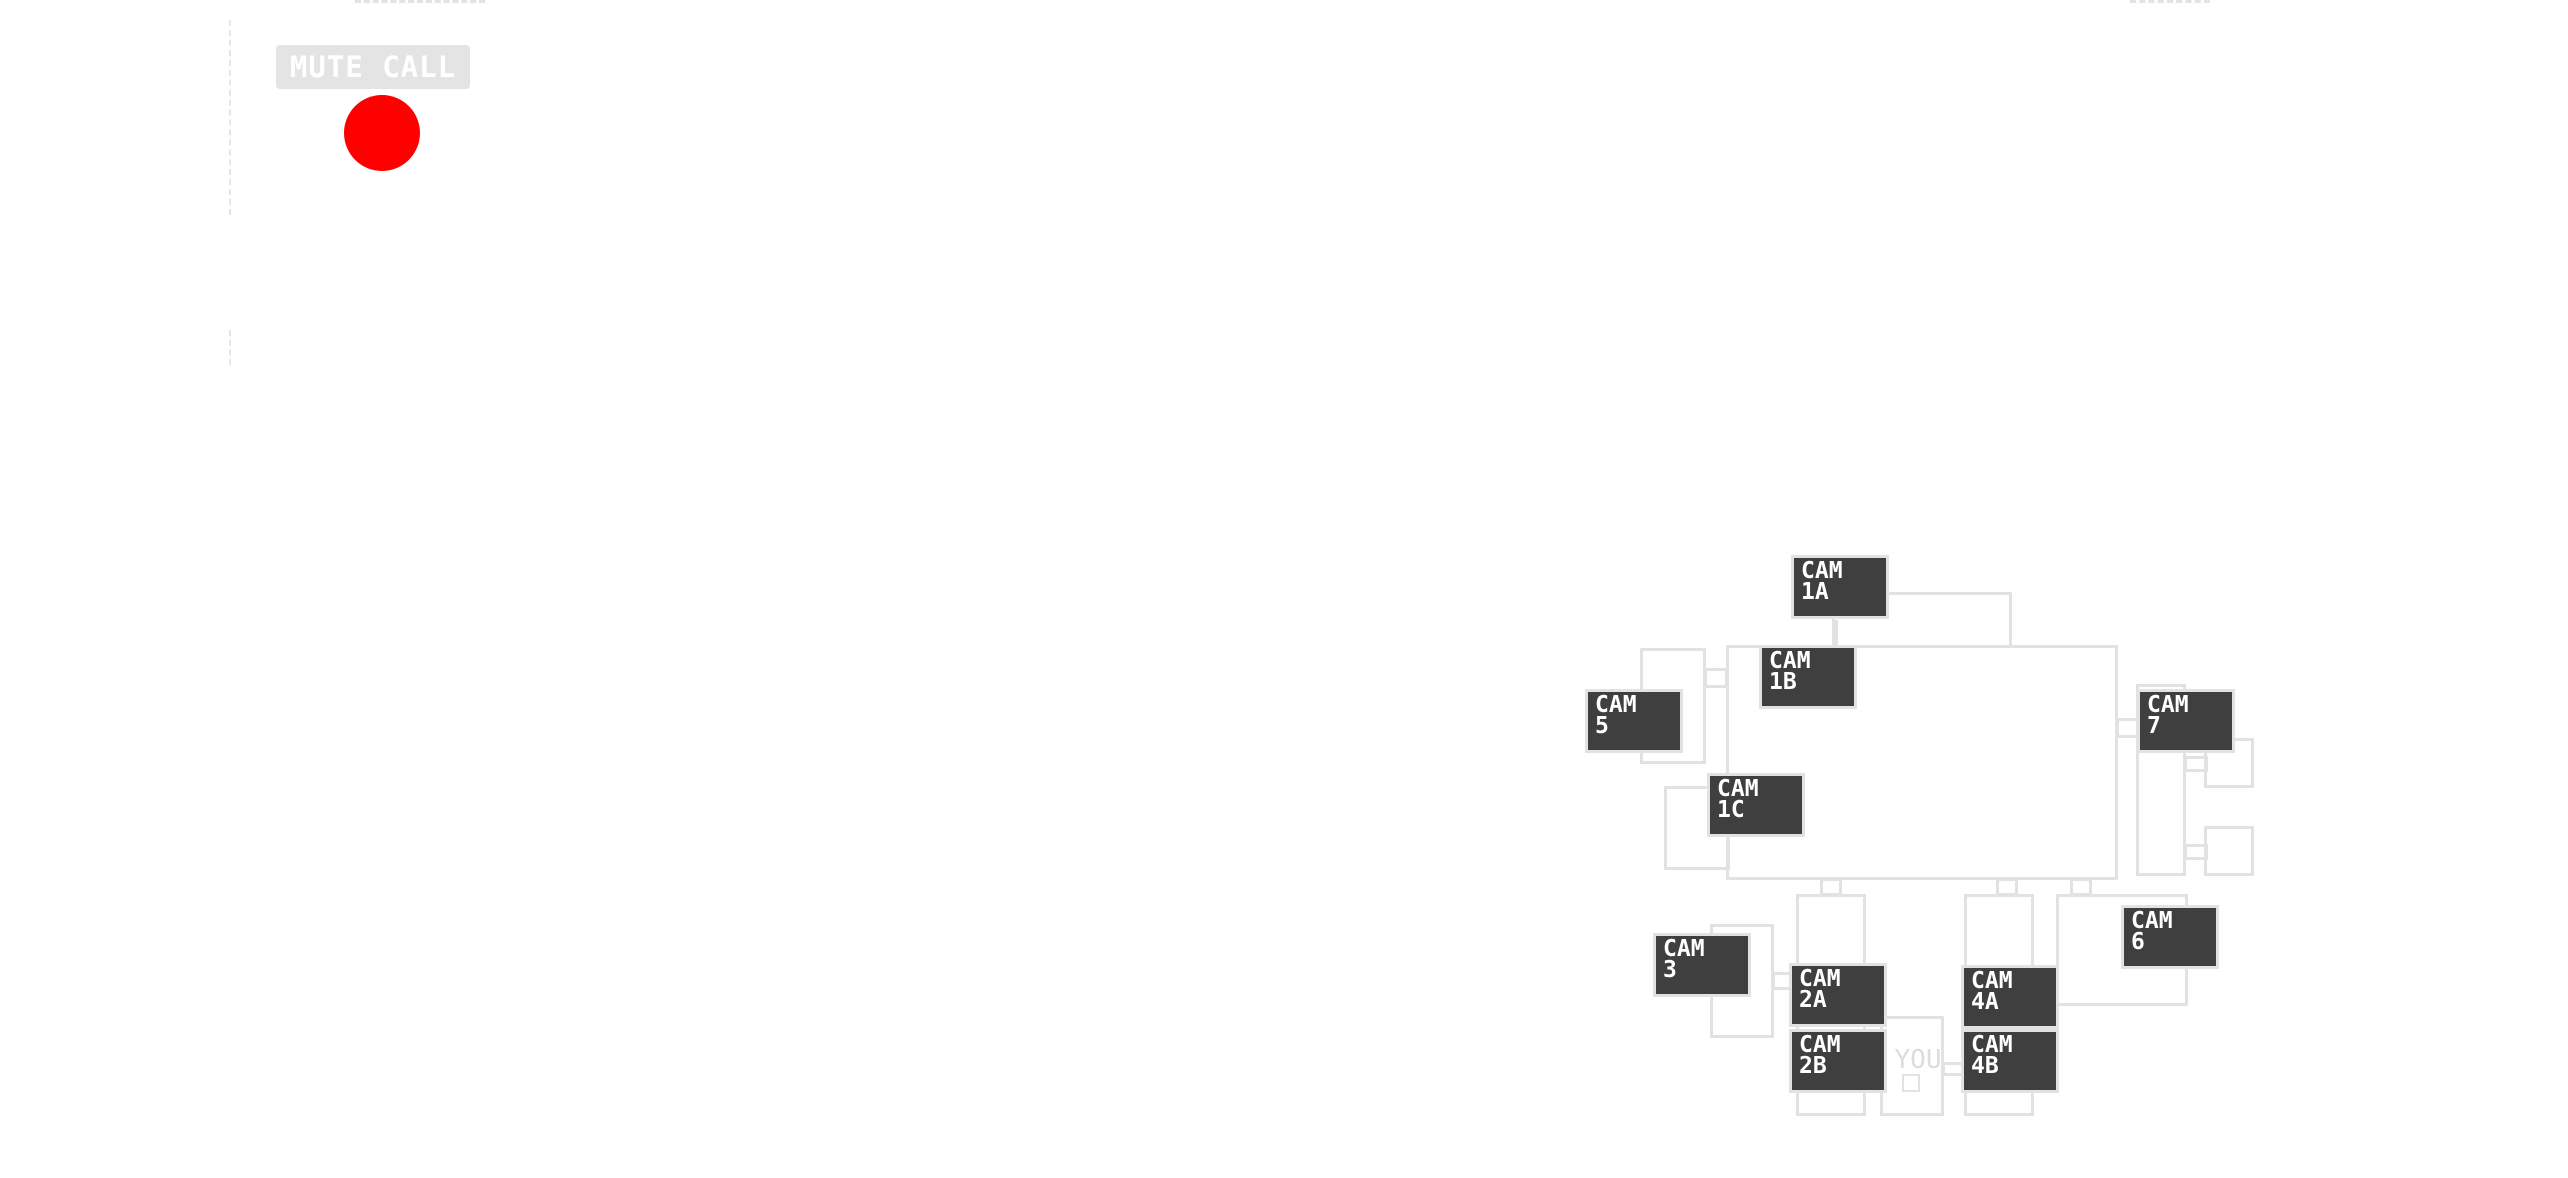  I want to click on cam-4a-button: CAM 4A, so click(2010, 997).